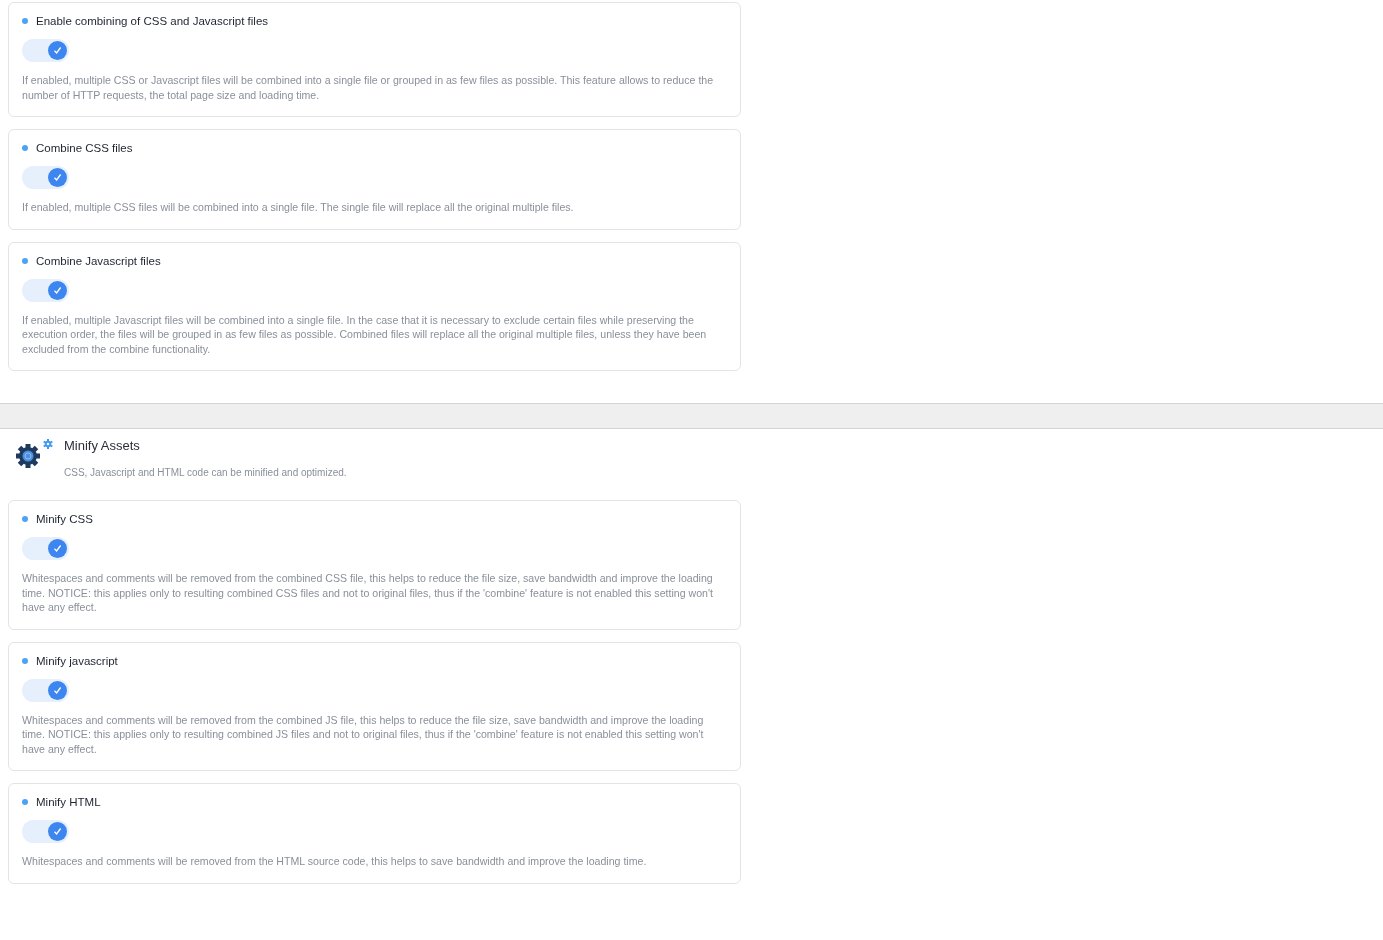 This screenshot has width=1383, height=940. I want to click on setting-description: If enabled, multiple CSS or Javascript files will be combined into a single file or grouped in as few files as possible. This feature allows to reduce the number of HTTP requests, the total page size and loading time., so click(368, 87).